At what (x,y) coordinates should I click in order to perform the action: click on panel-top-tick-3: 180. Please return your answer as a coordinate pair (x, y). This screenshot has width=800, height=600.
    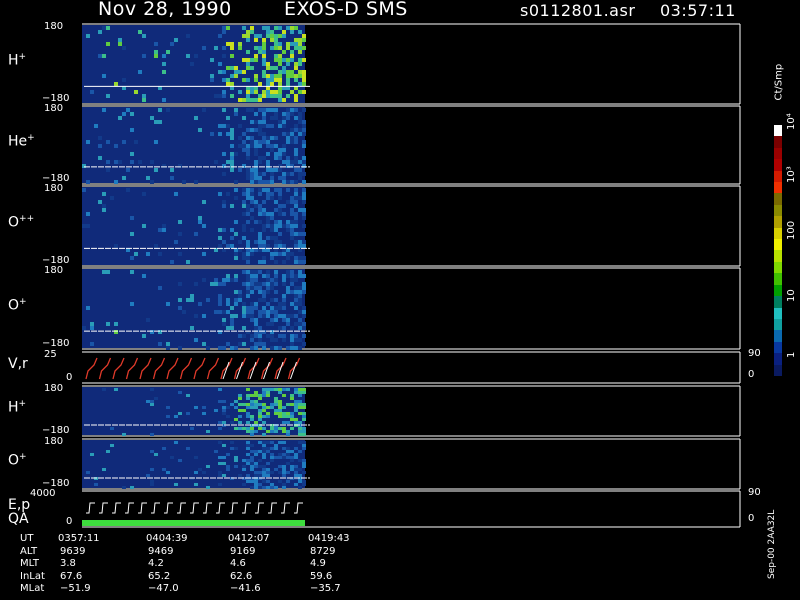
    Looking at the image, I should click on (54, 270).